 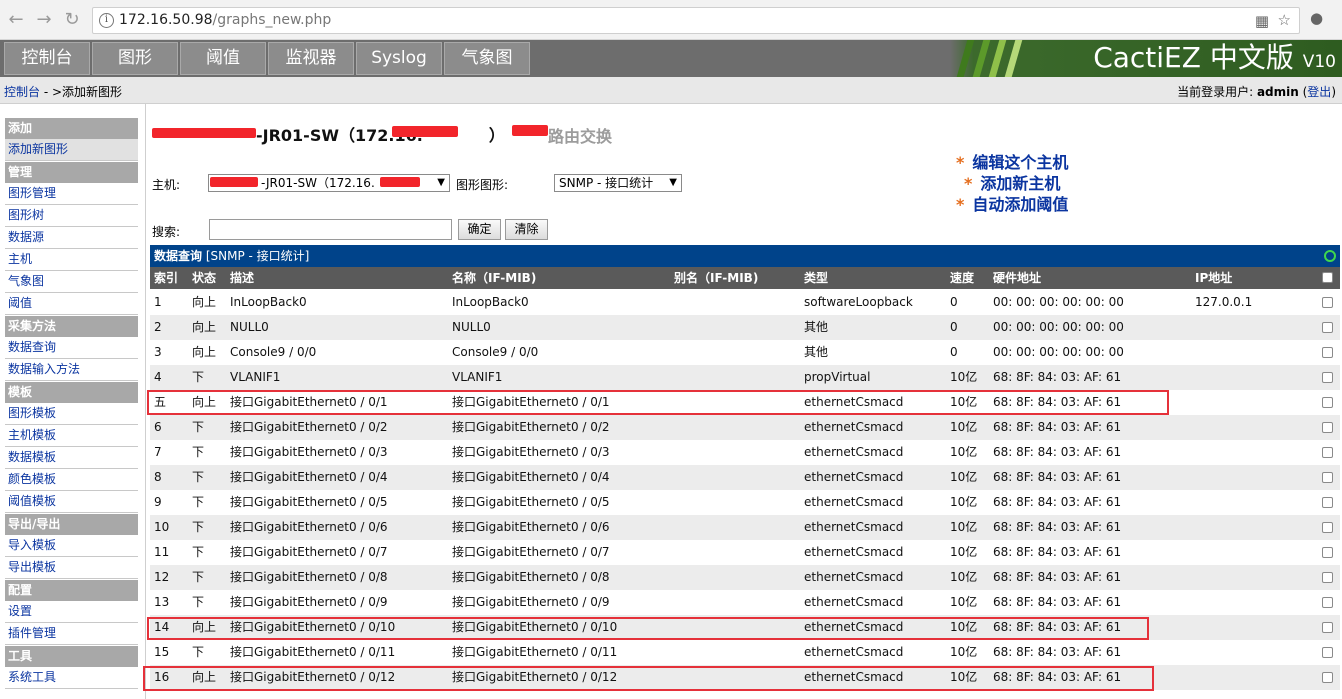 I want to click on translate-icon: ▦, so click(x=1262, y=21).